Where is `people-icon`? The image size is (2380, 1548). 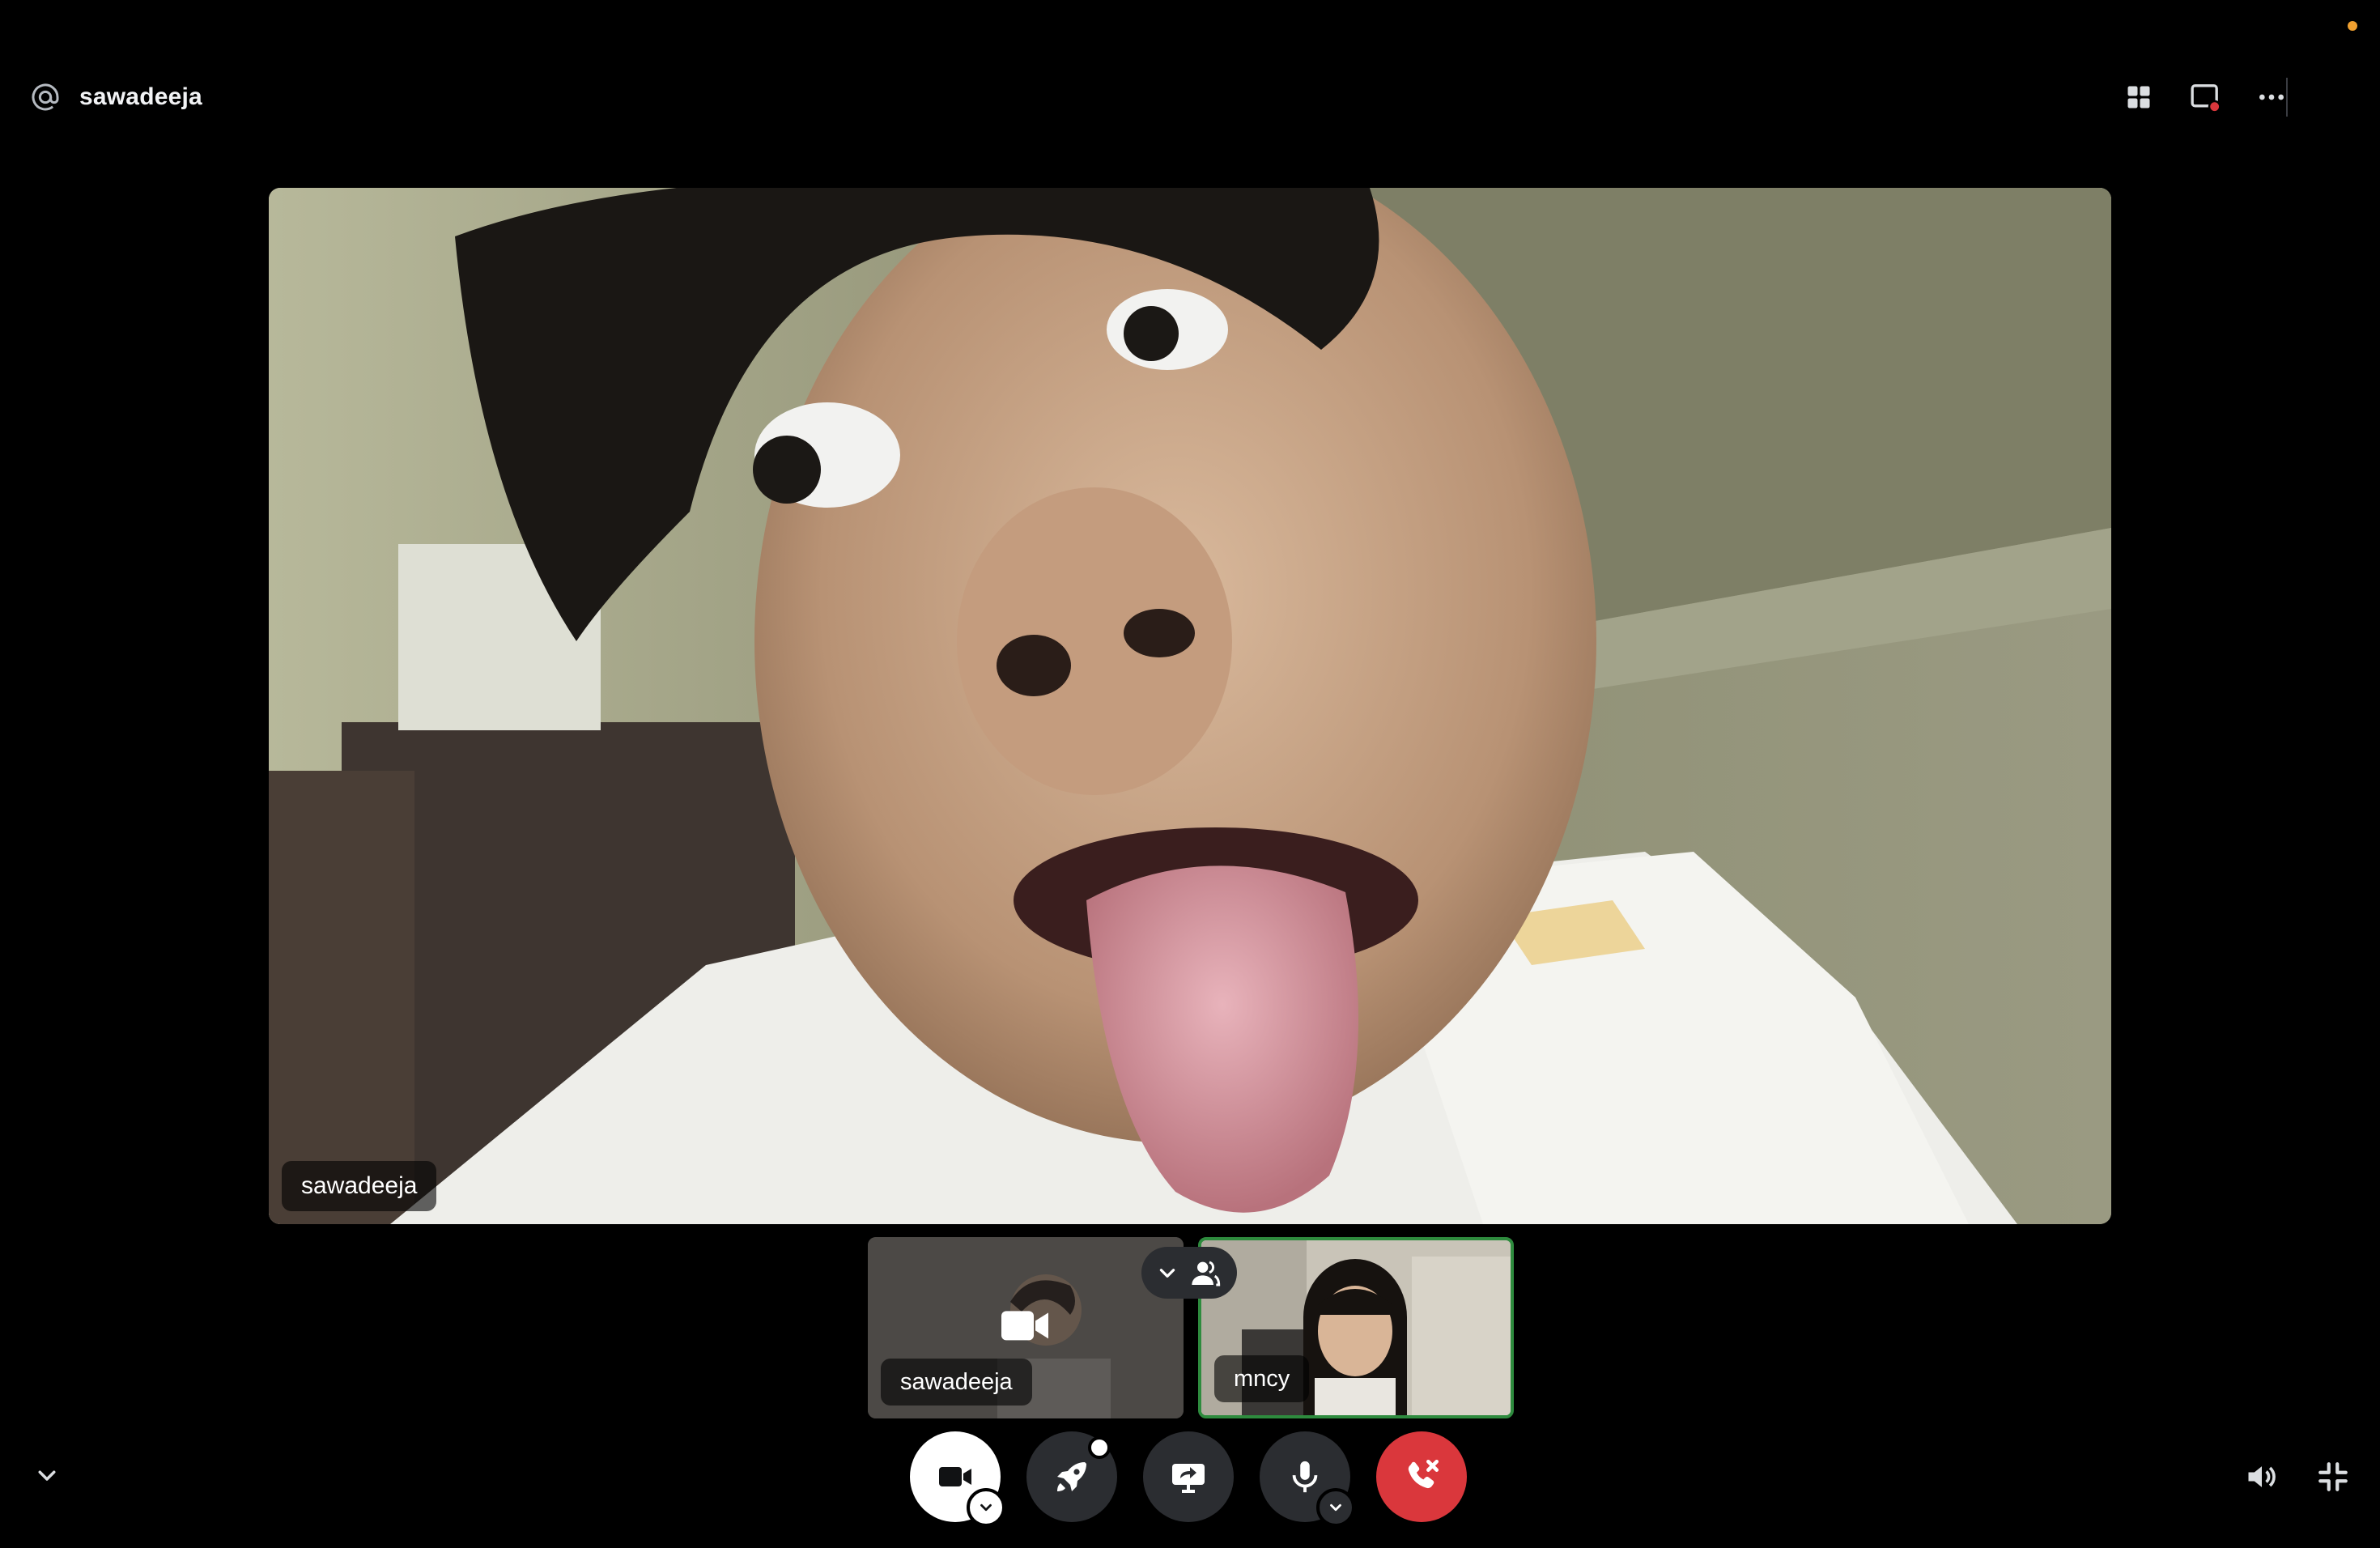
people-icon is located at coordinates (1206, 1273).